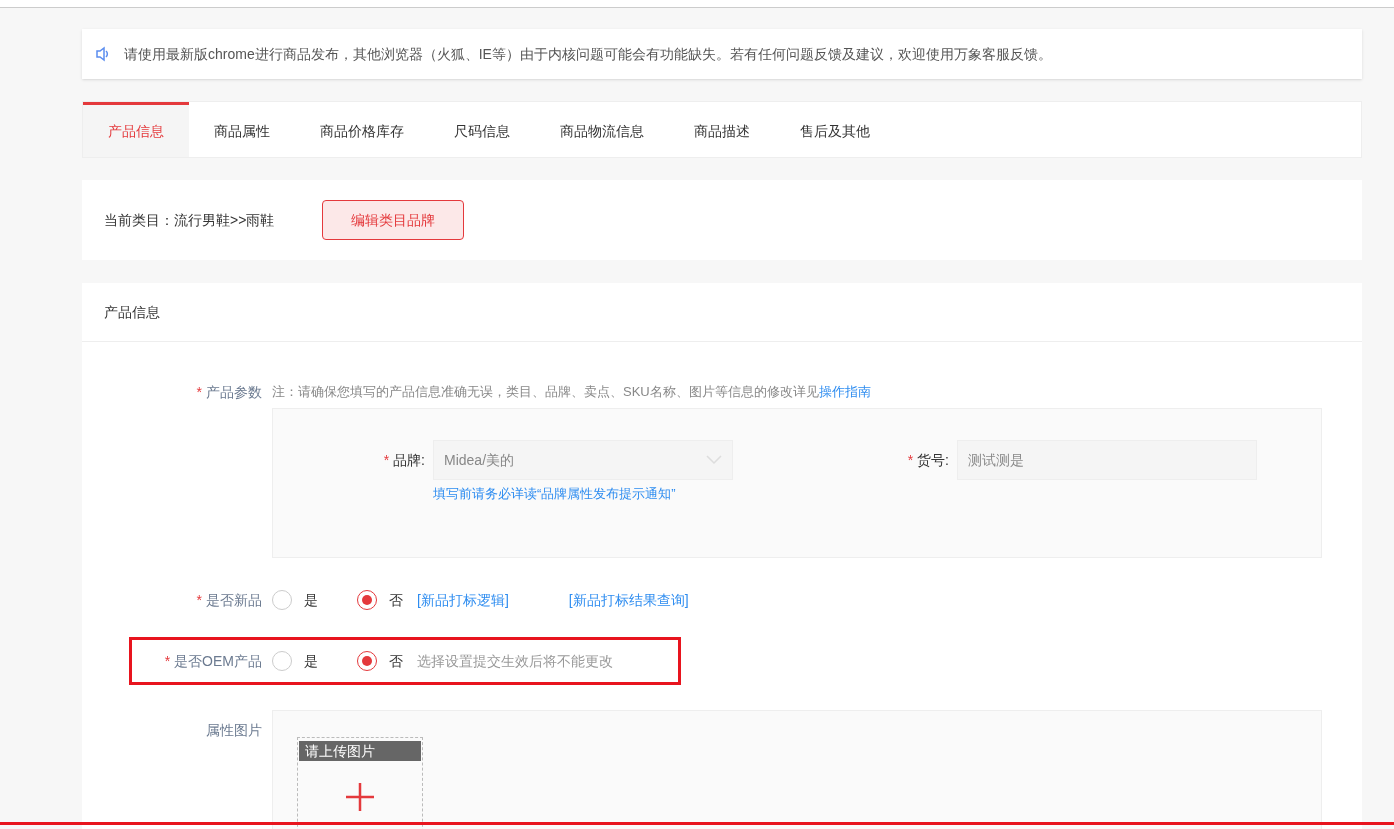  I want to click on plus-icon, so click(360, 797).